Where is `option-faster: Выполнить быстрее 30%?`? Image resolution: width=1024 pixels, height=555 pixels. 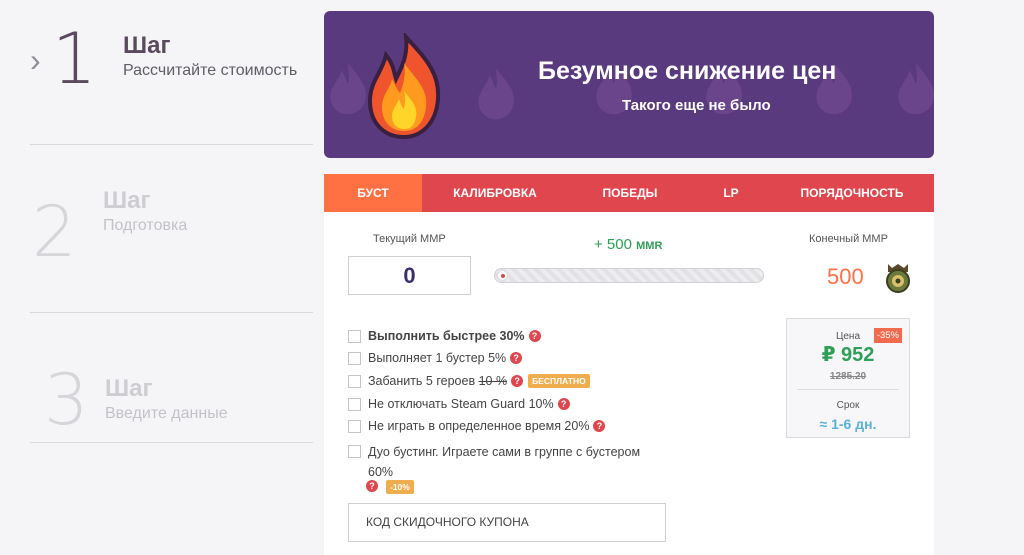 option-faster: Выполнить быстрее 30%? is located at coordinates (444, 336).